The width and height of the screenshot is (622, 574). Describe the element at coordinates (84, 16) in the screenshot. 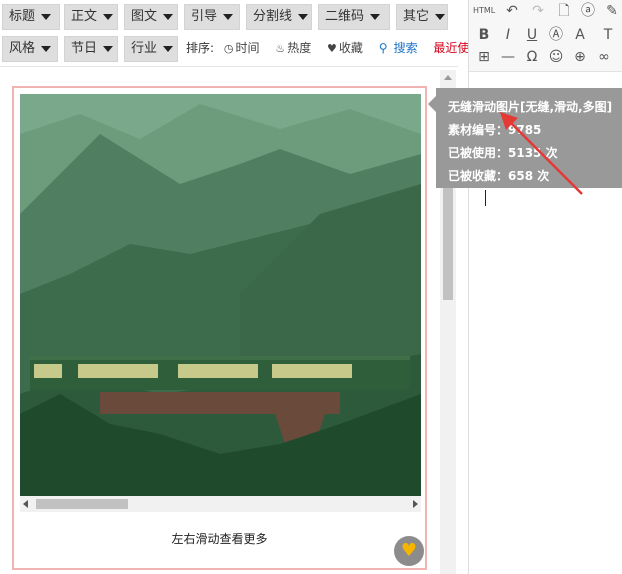

I see `category-label: 正文` at that location.